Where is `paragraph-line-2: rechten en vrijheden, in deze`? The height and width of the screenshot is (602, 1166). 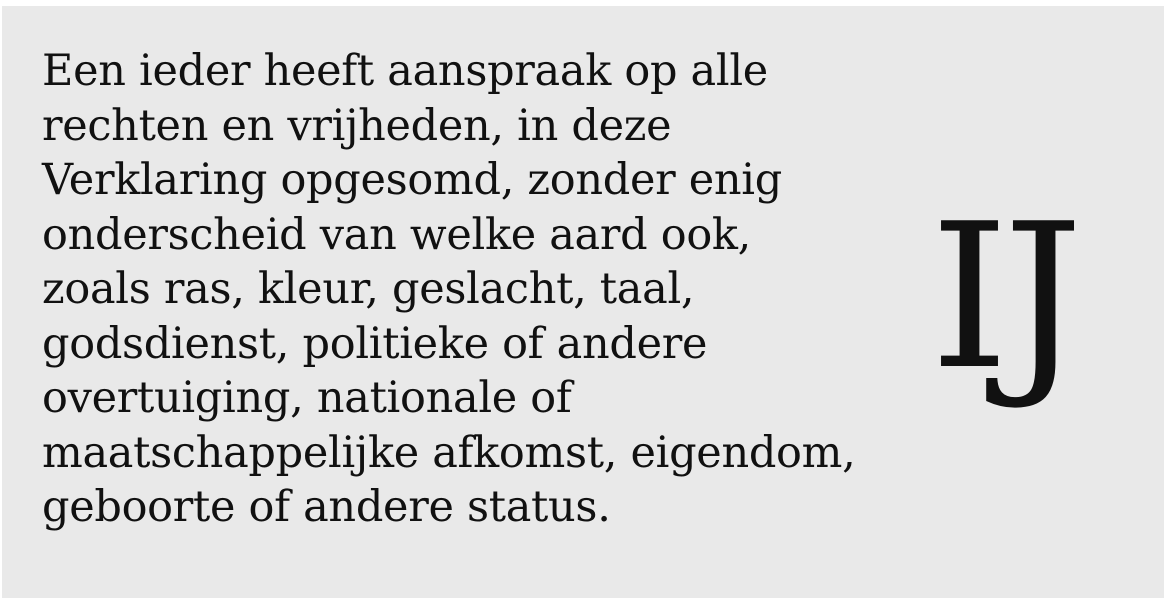
paragraph-line-2: rechten en vrijheden, in deze is located at coordinates (357, 125).